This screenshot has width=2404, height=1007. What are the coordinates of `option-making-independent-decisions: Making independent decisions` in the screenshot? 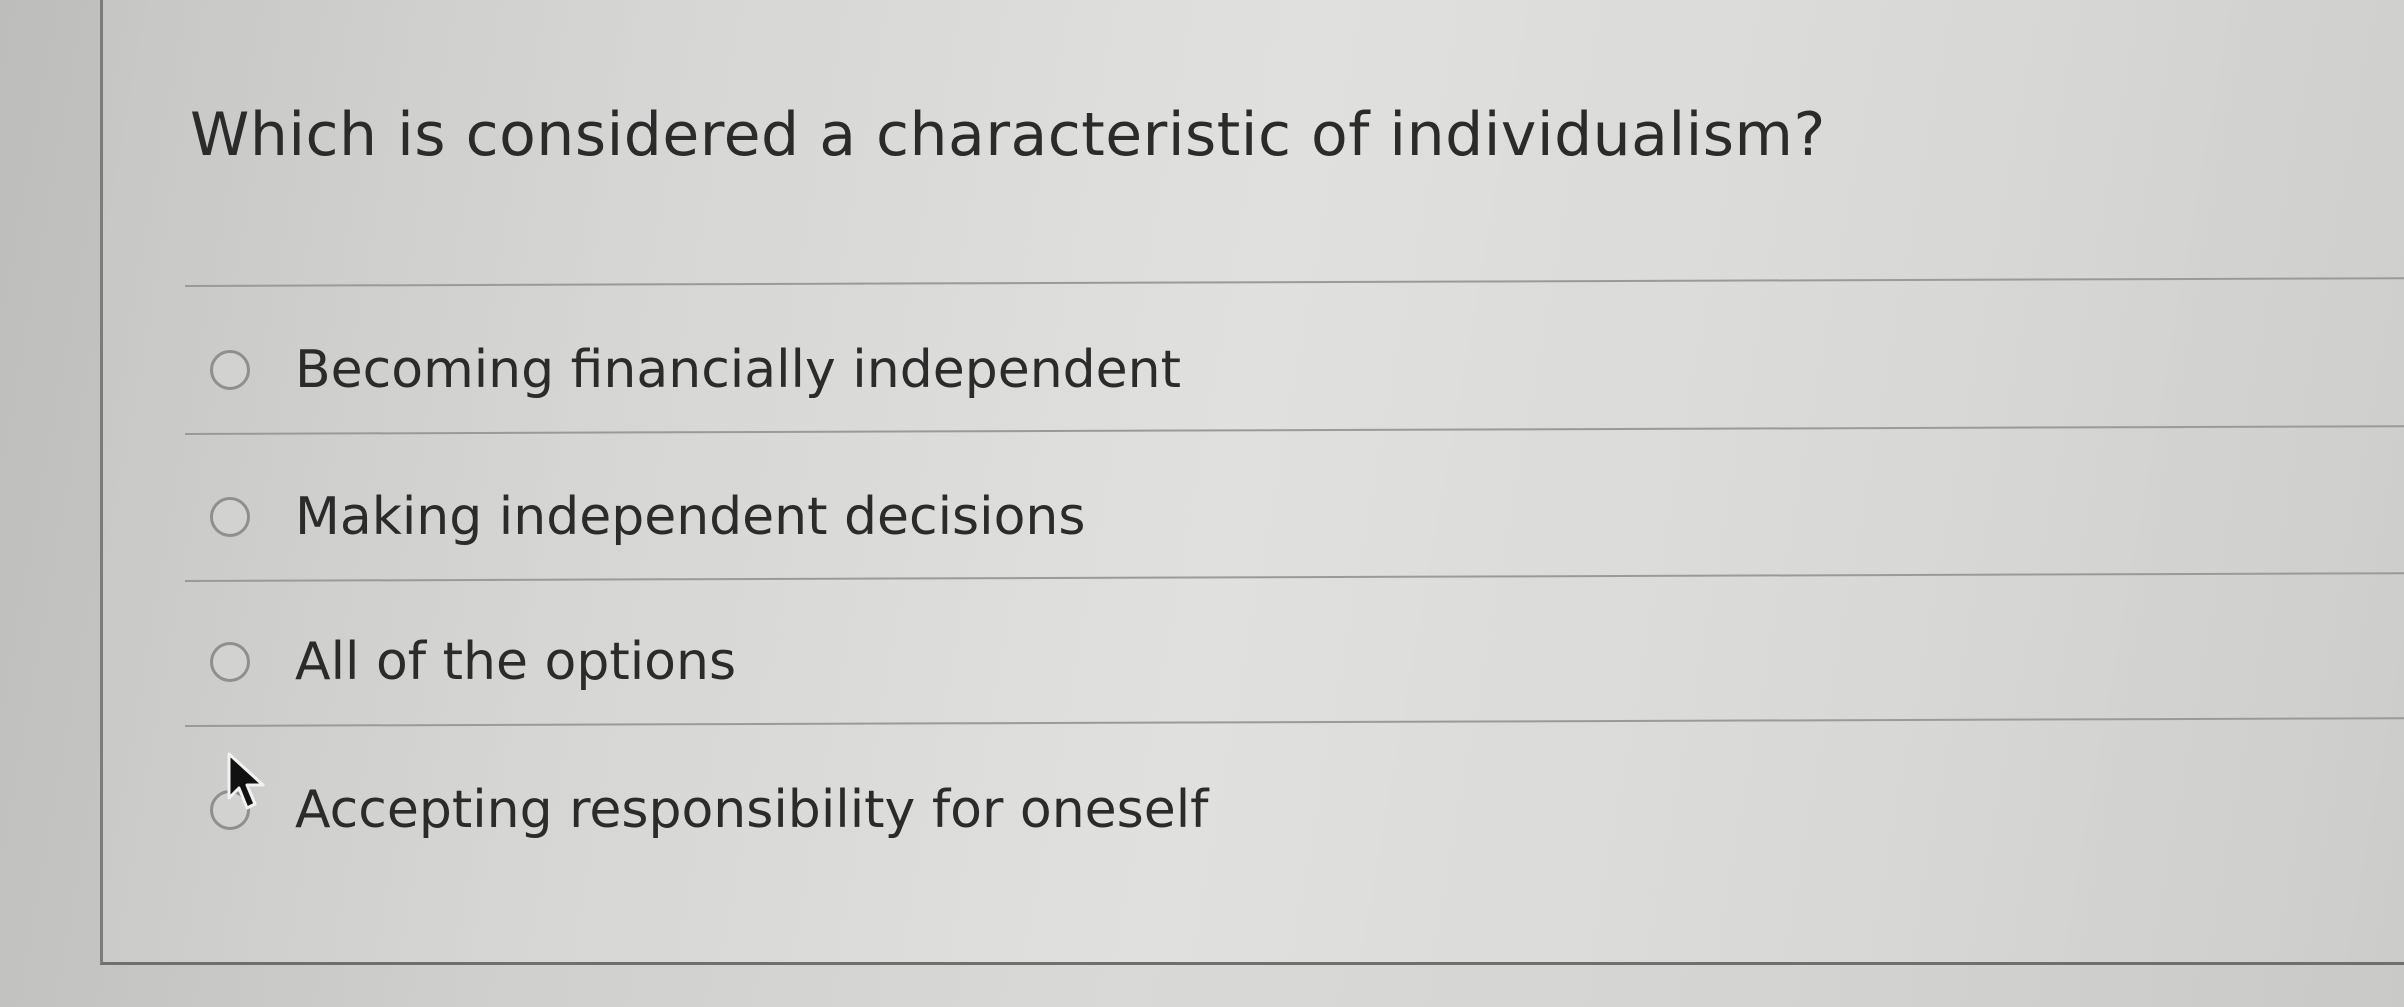 It's located at (647, 517).